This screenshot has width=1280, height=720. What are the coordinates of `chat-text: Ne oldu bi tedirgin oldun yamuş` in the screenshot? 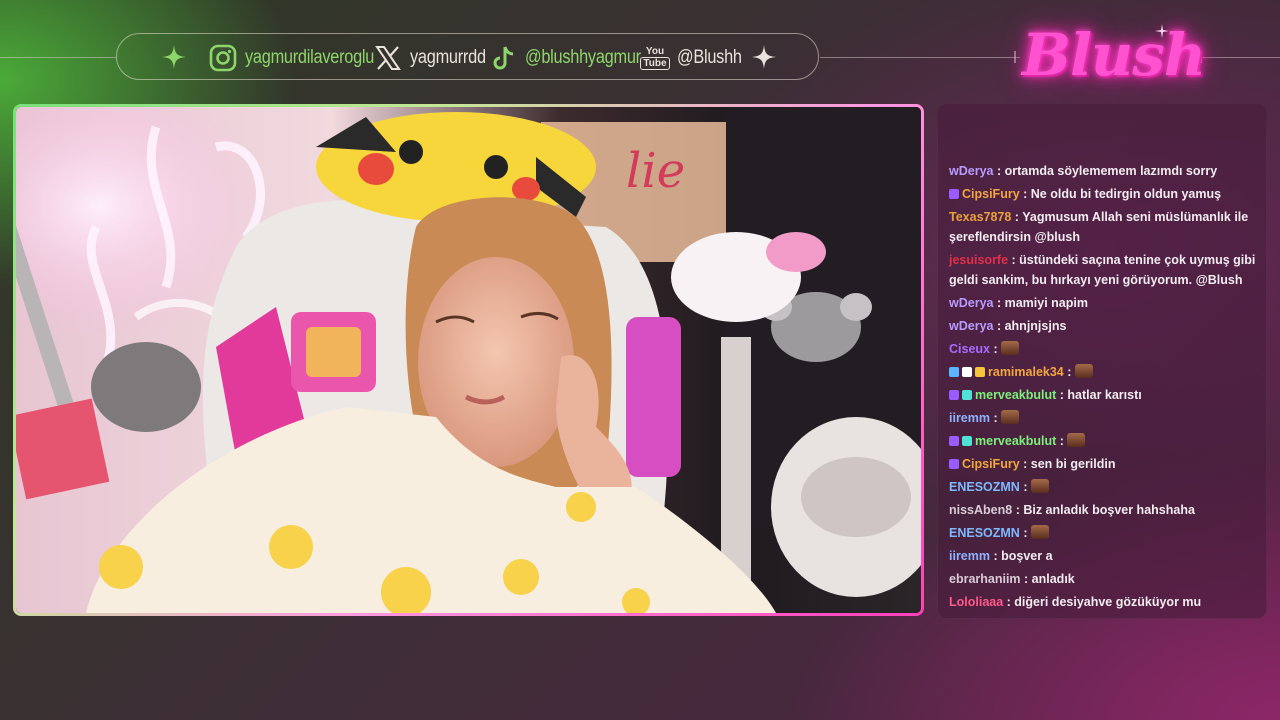 It's located at (1126, 194).